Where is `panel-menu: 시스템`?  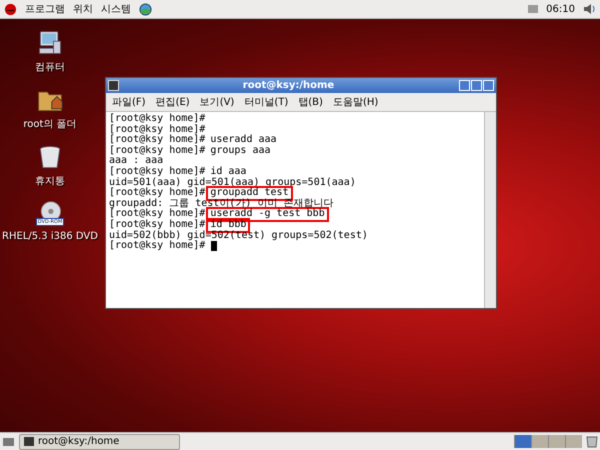
panel-menu: 시스템 is located at coordinates (116, 9).